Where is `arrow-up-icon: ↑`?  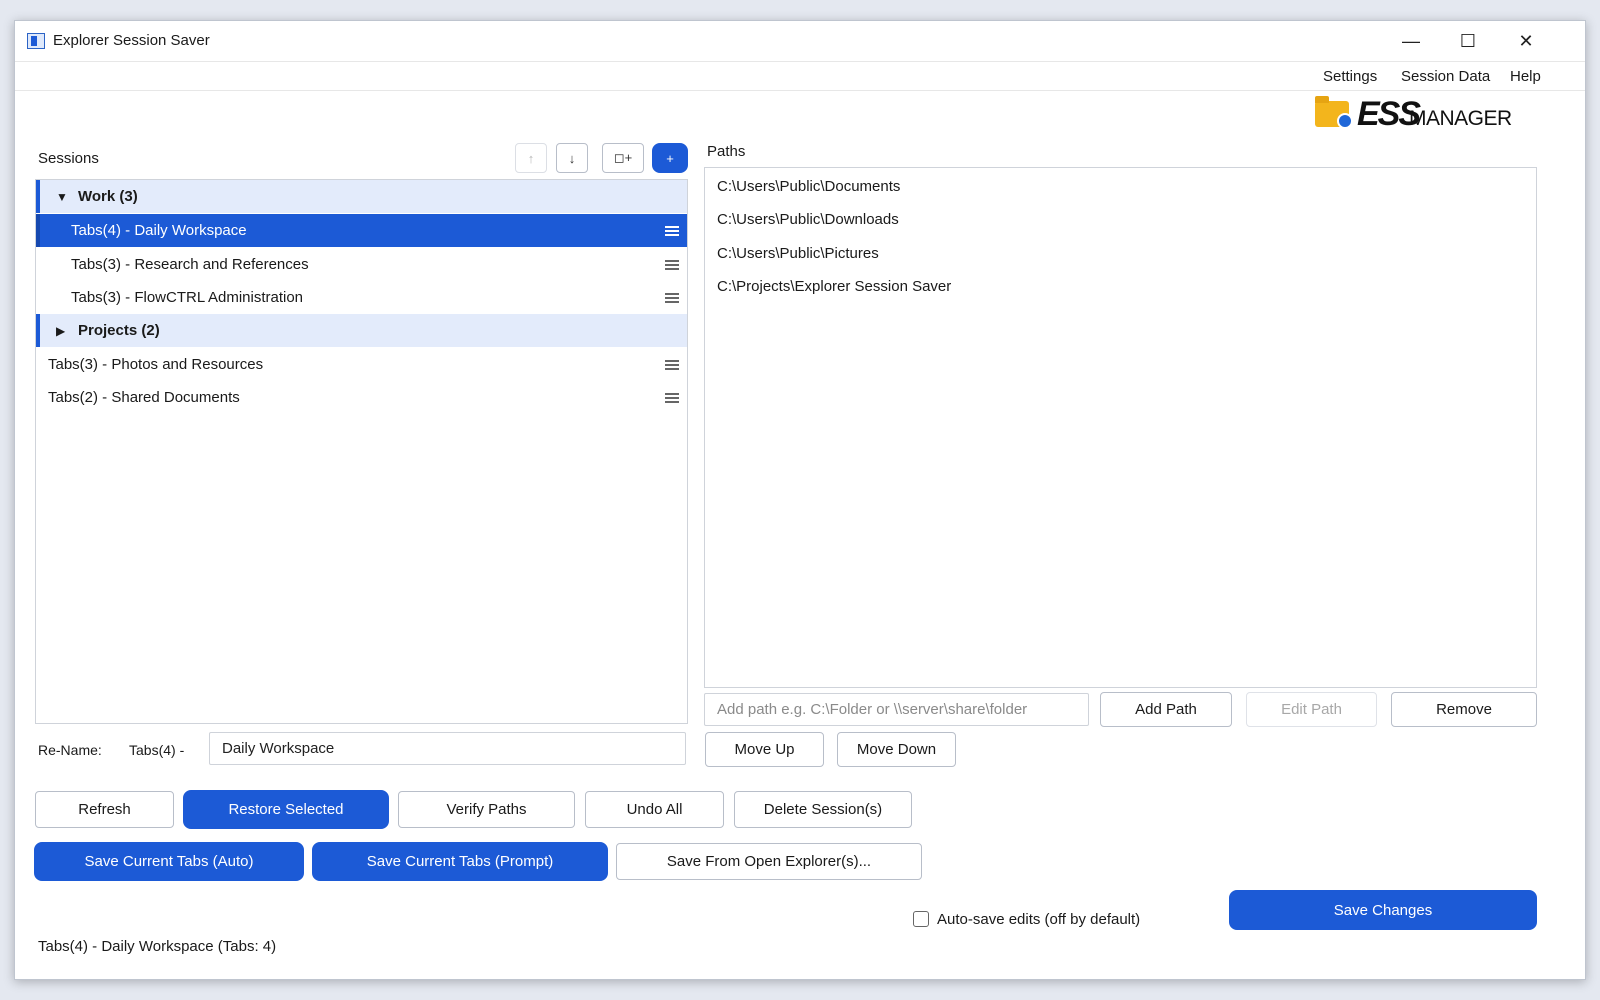 arrow-up-icon: ↑ is located at coordinates (531, 158).